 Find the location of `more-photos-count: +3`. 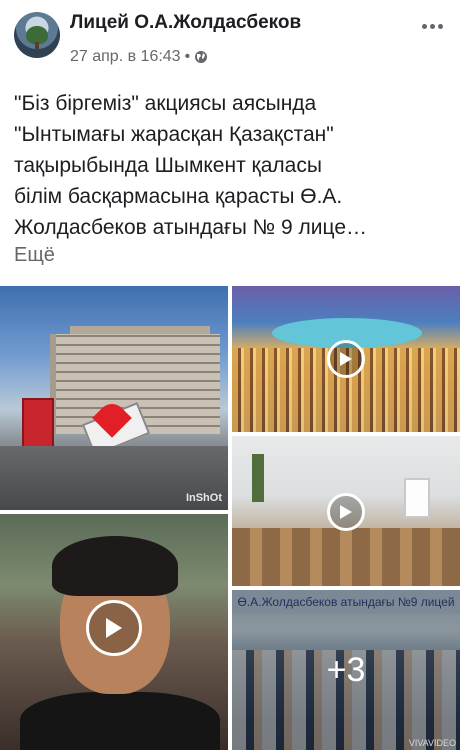

more-photos-count: +3 is located at coordinates (346, 670).